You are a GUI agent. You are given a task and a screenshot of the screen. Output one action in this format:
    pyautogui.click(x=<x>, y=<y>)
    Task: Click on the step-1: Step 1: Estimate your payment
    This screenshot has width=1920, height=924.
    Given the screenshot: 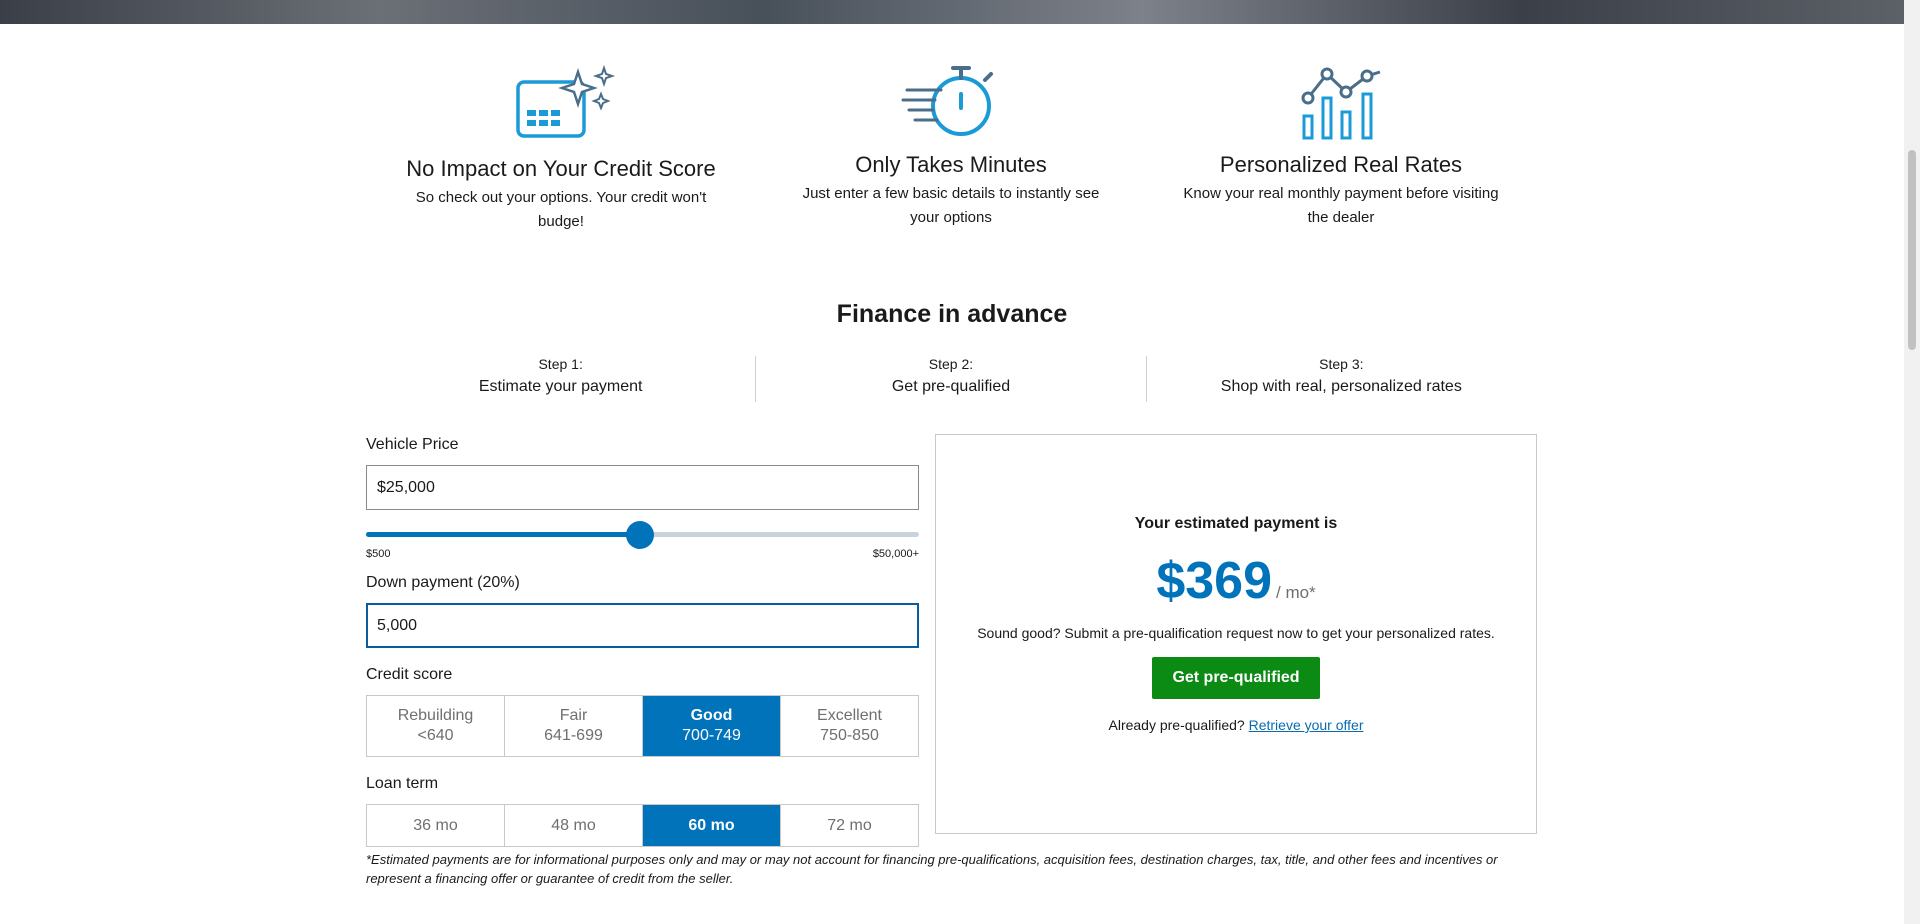 What is the action you would take?
    pyautogui.click(x=561, y=379)
    